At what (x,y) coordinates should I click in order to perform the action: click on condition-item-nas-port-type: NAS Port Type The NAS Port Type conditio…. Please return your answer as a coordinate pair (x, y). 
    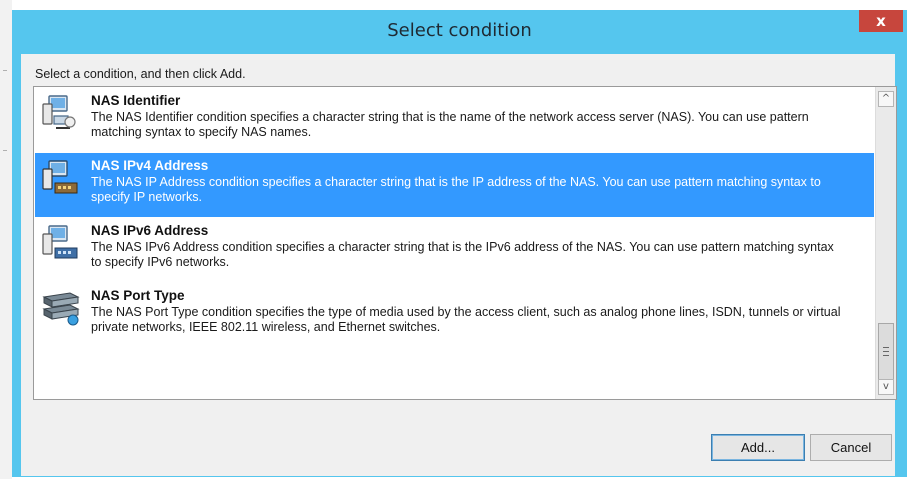
    Looking at the image, I should click on (454, 315).